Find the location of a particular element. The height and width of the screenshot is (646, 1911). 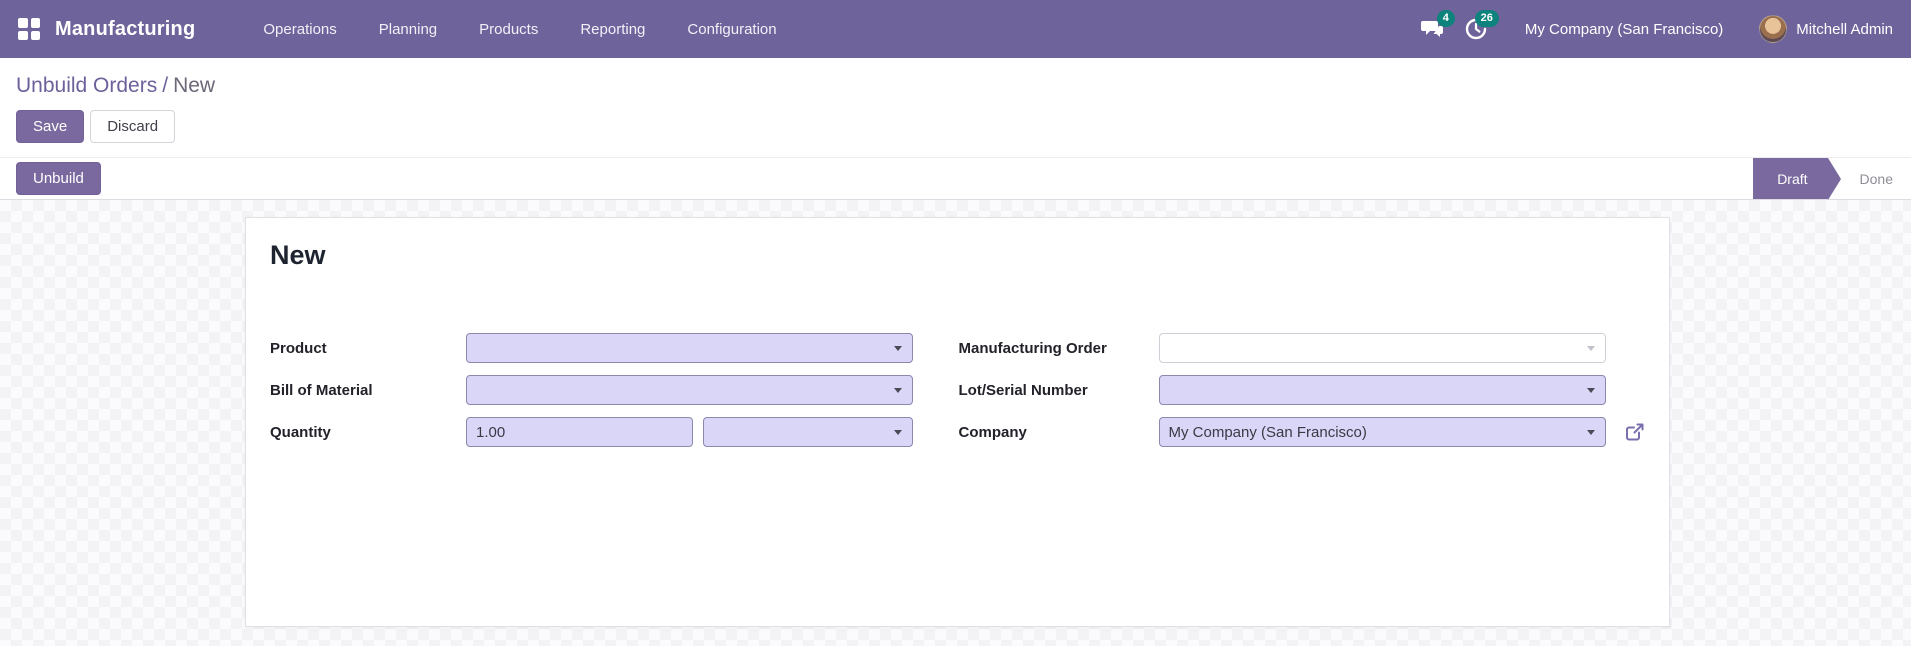

form-statusbar: Unbuild Draft Done is located at coordinates (955, 178).